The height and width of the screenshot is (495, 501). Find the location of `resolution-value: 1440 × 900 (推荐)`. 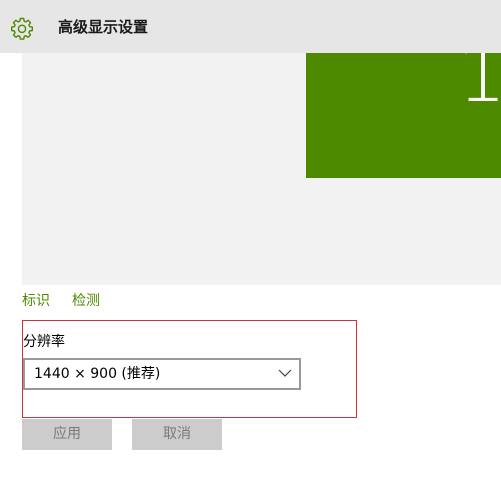

resolution-value: 1440 × 900 (推荐) is located at coordinates (97, 374).